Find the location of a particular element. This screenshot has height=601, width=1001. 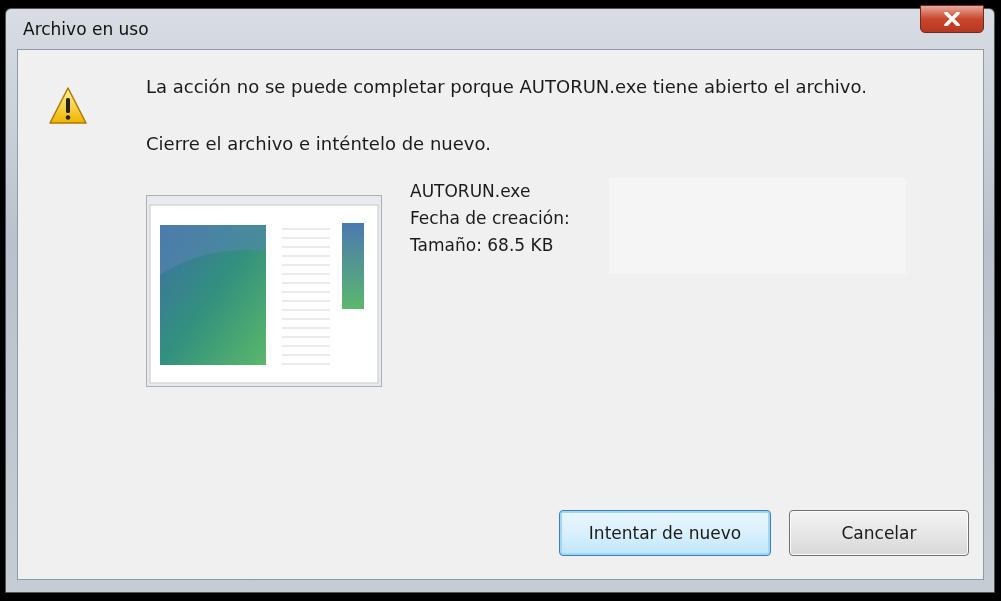

warning-icon is located at coordinates (68, 106).